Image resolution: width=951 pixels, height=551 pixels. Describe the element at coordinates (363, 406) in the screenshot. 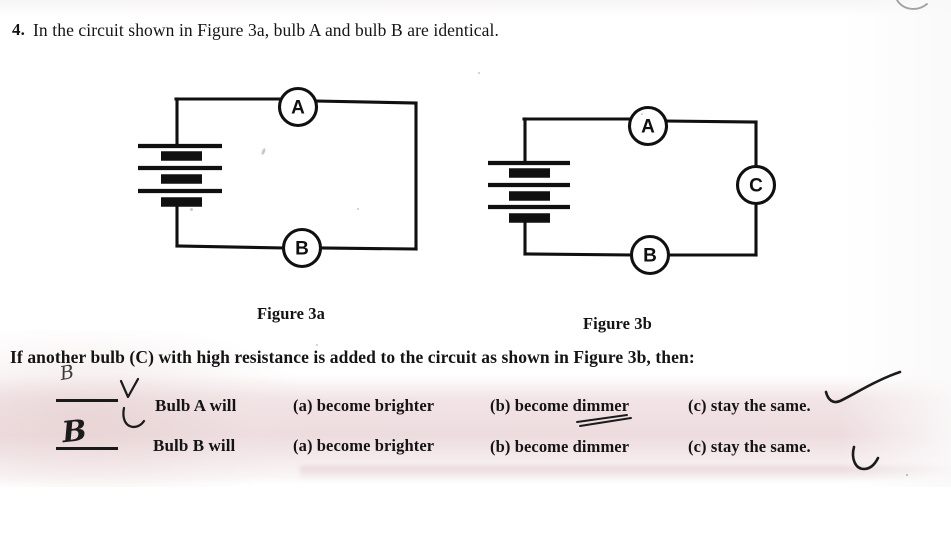

I see `bulb-a-option-a: (a) become brighter` at that location.